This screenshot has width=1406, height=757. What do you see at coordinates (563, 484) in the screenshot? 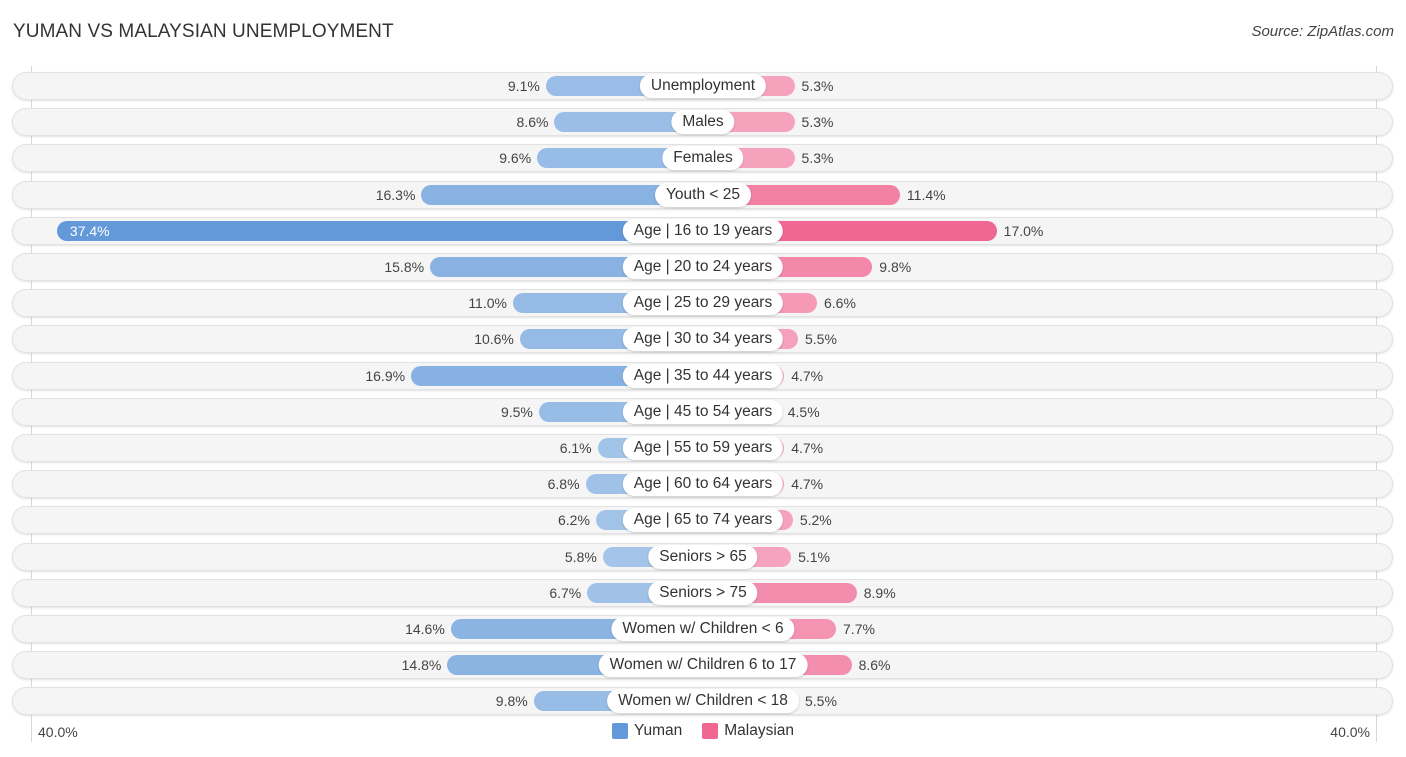
I see `value-label-yuman: 6.8%` at bounding box center [563, 484].